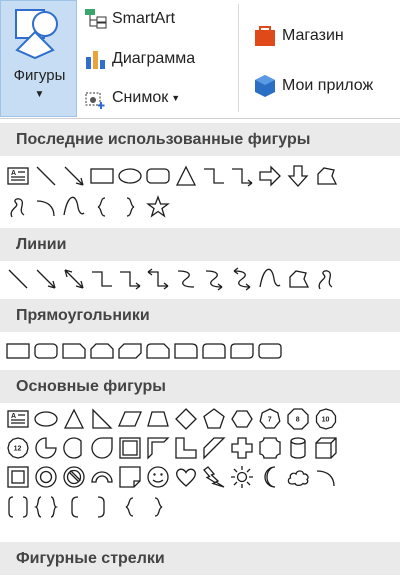 Image resolution: width=400 pixels, height=579 pixels. Describe the element at coordinates (130, 477) in the screenshot. I see `folded-corner-shape` at that location.